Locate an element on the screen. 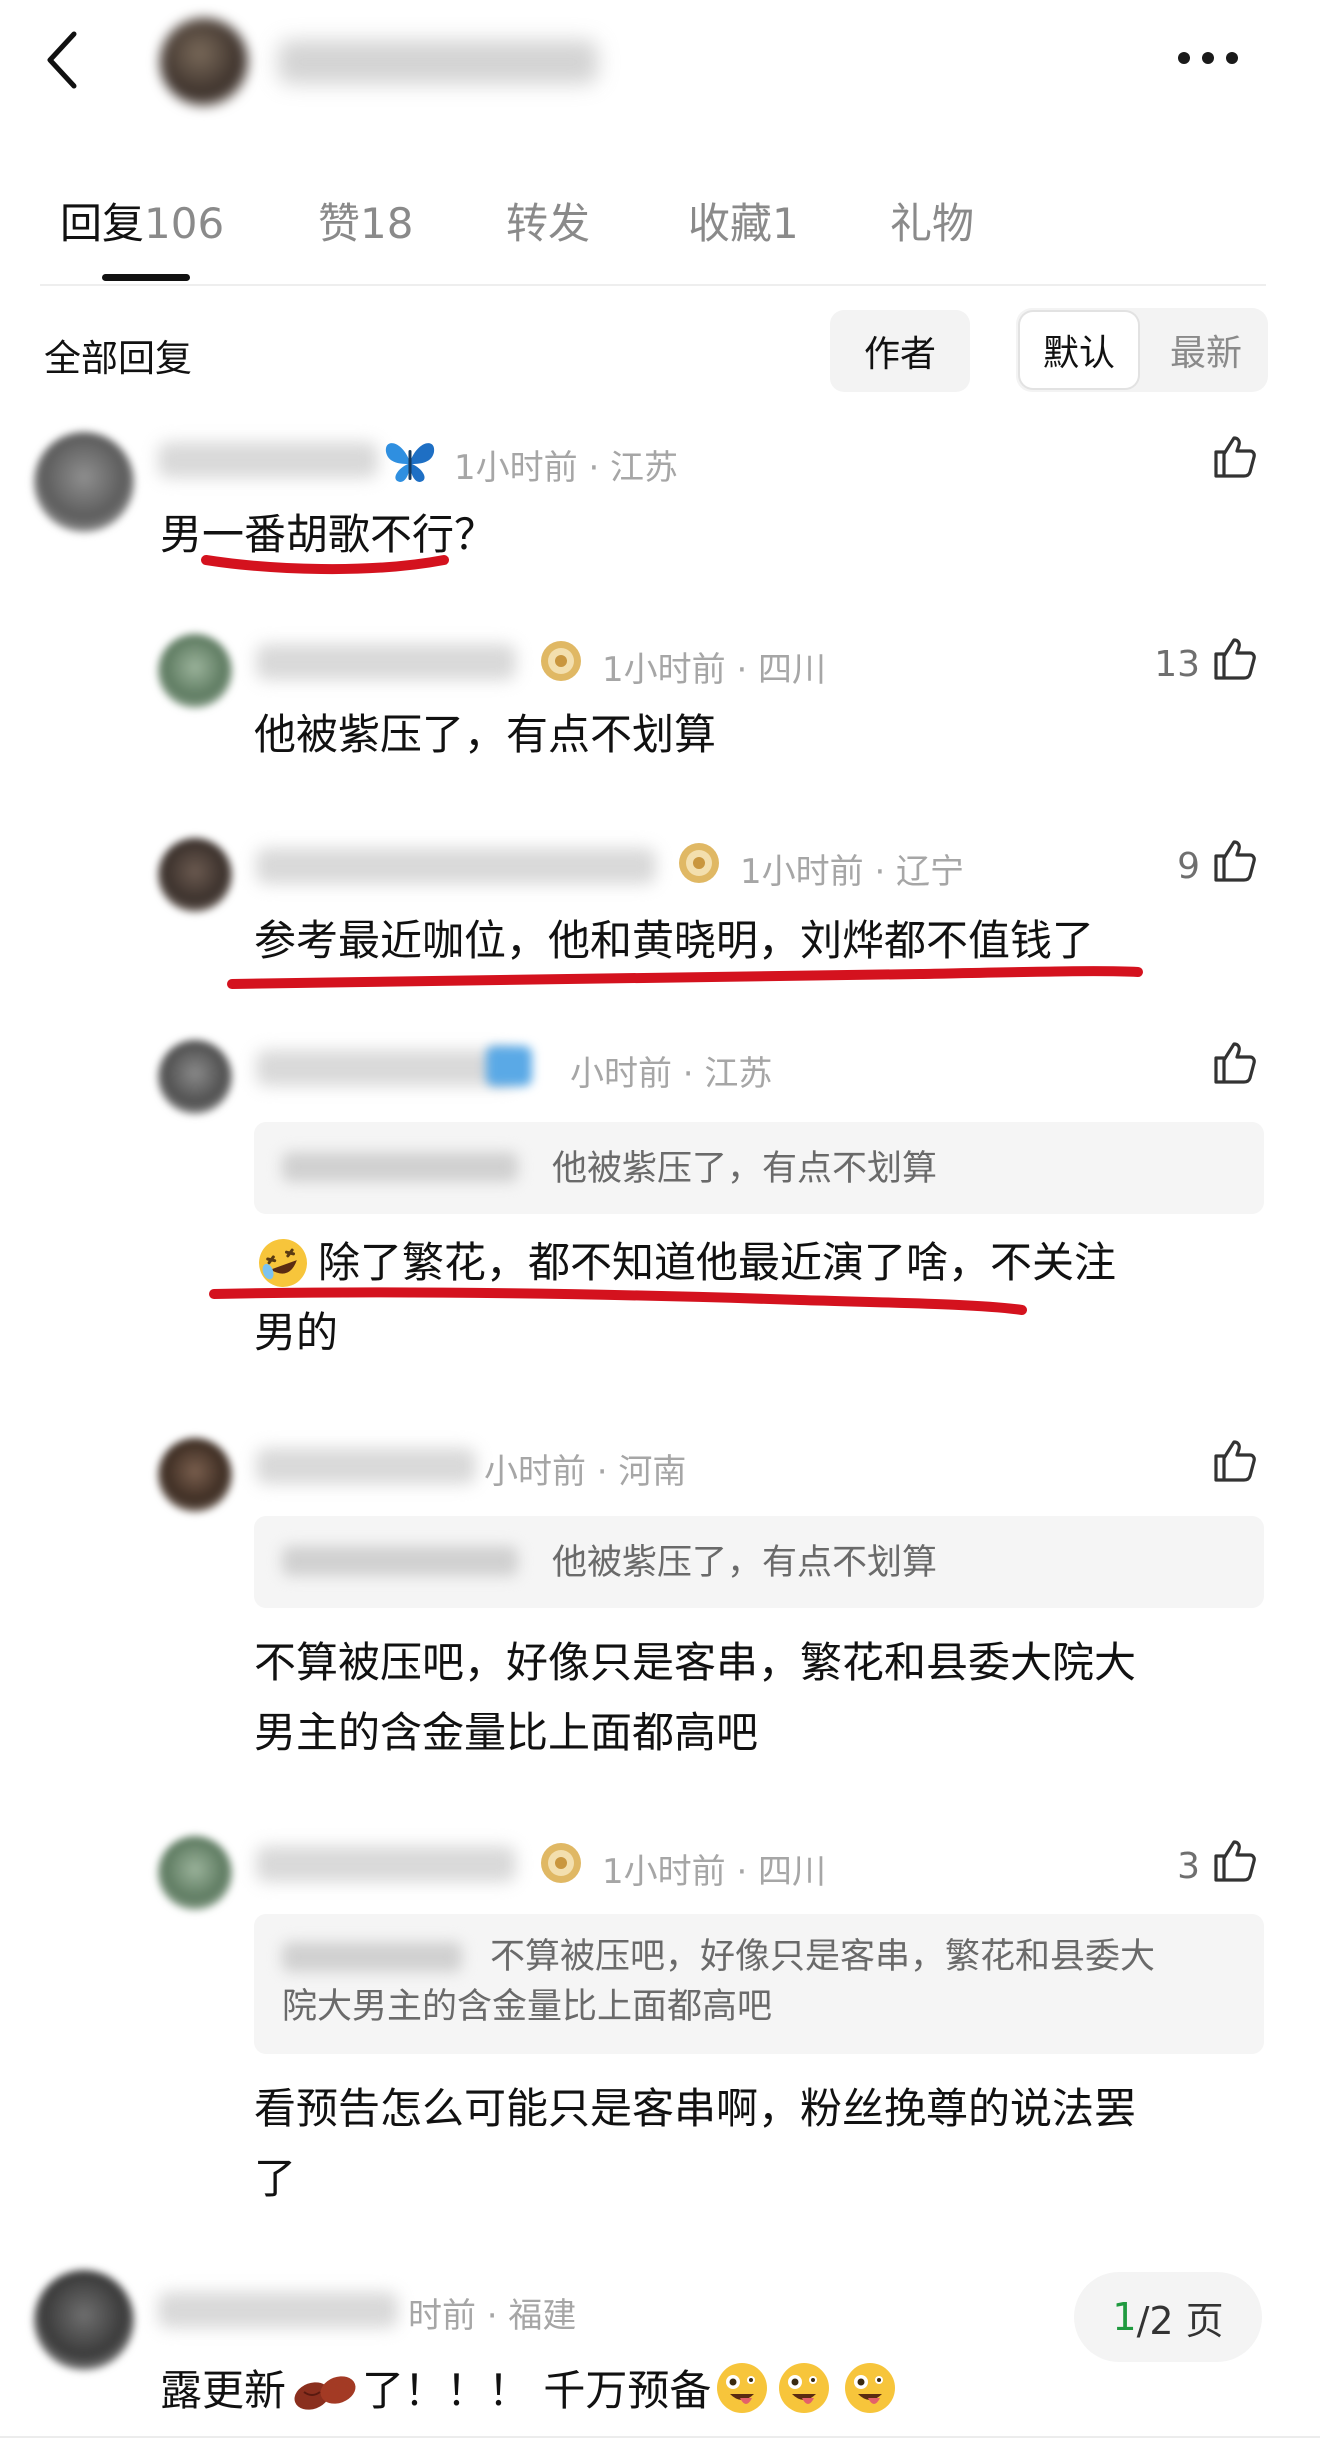 This screenshot has height=2460, width=1320. page-indicator: 1/2 页 is located at coordinates (1168, 2317).